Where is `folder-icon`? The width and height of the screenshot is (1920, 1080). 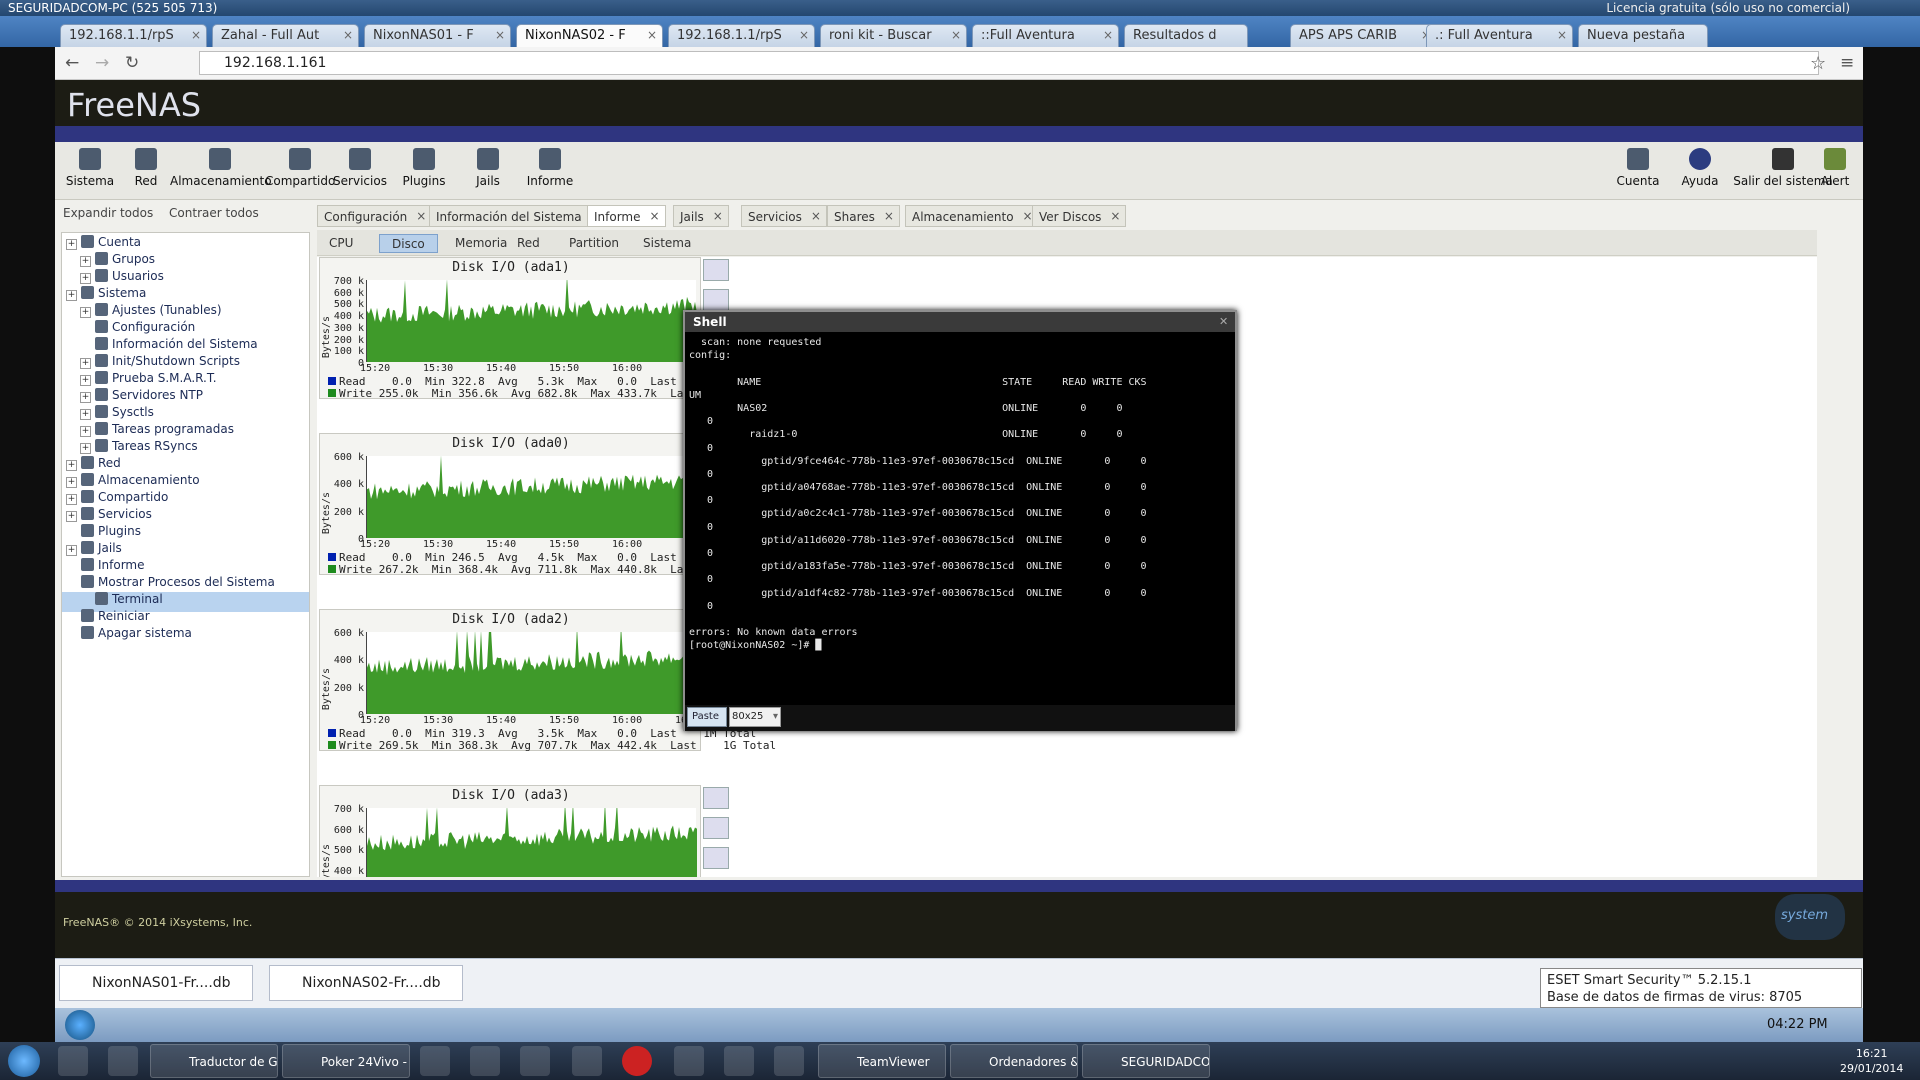
folder-icon is located at coordinates (123, 1061).